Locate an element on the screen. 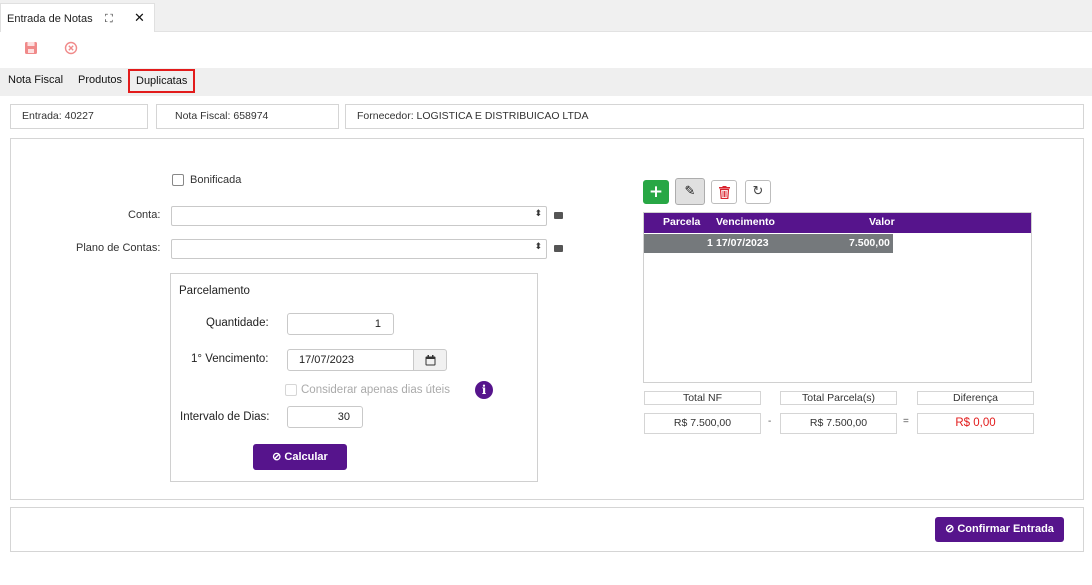  edit-button: ✎ is located at coordinates (690, 191).